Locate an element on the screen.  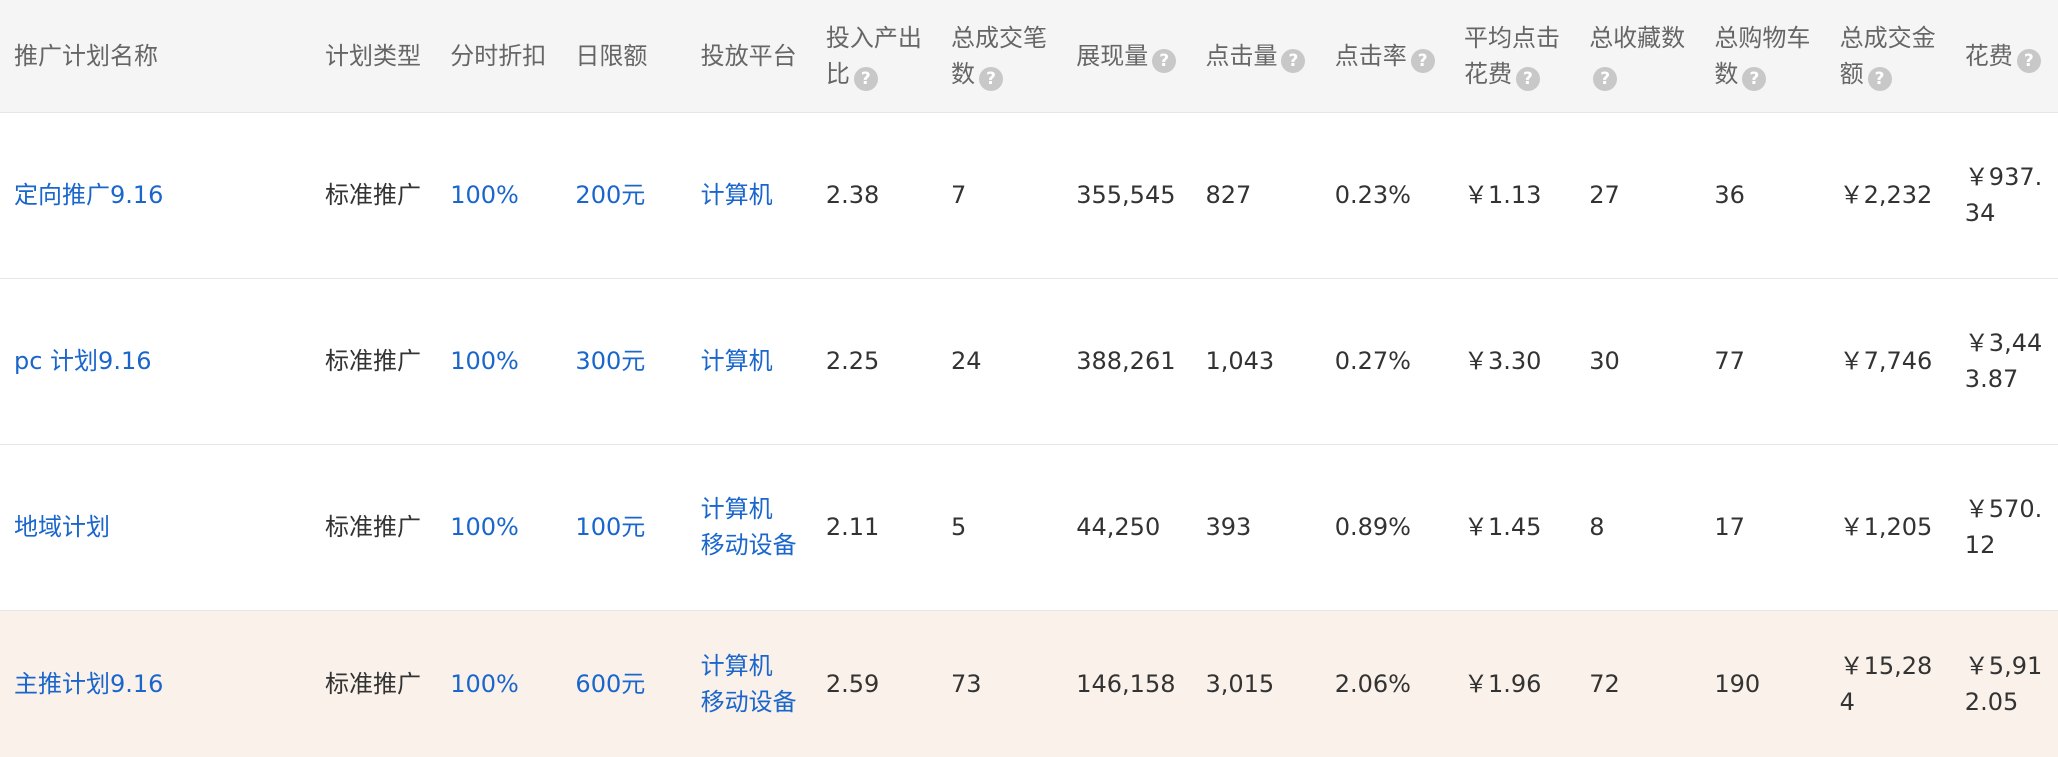
discount-column-header: 分时折扣 is located at coordinates (498, 56).